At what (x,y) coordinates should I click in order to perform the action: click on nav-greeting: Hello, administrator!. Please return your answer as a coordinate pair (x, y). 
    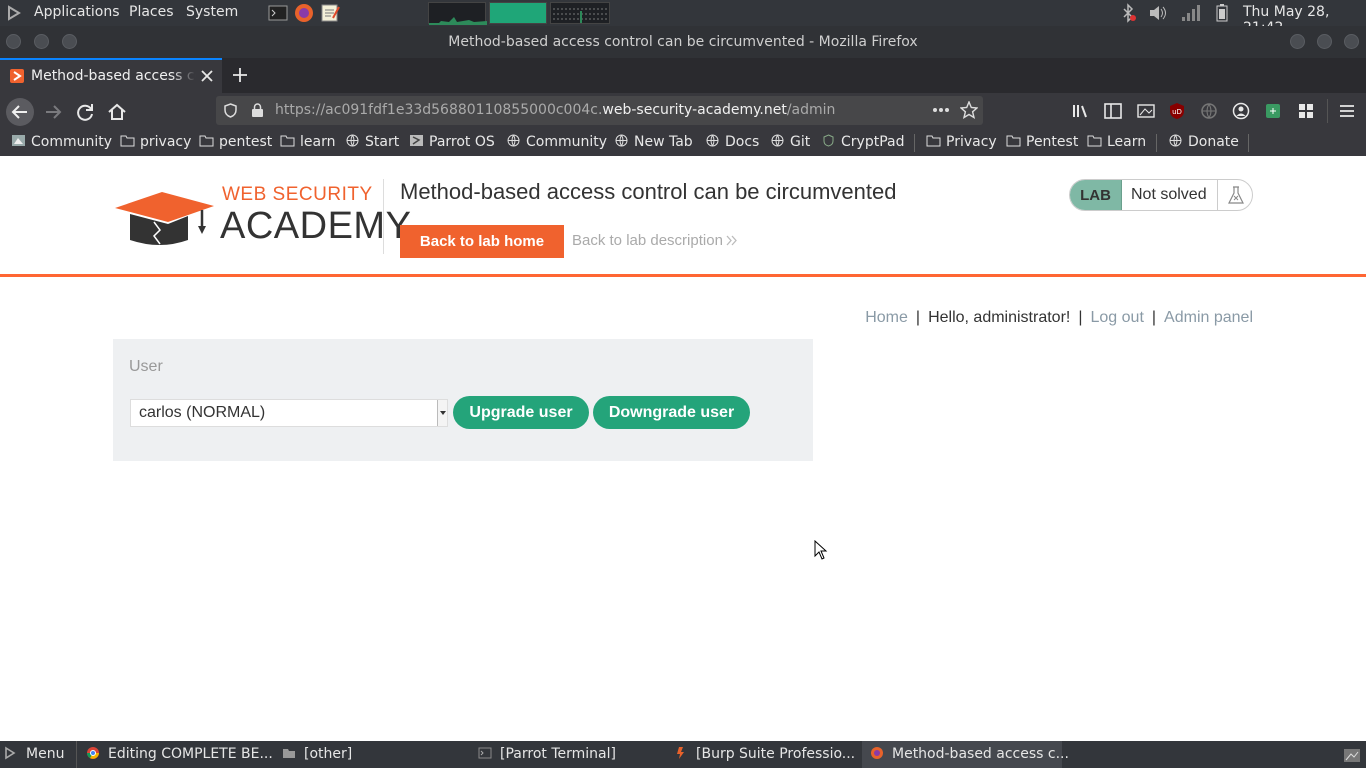
    Looking at the image, I should click on (999, 317).